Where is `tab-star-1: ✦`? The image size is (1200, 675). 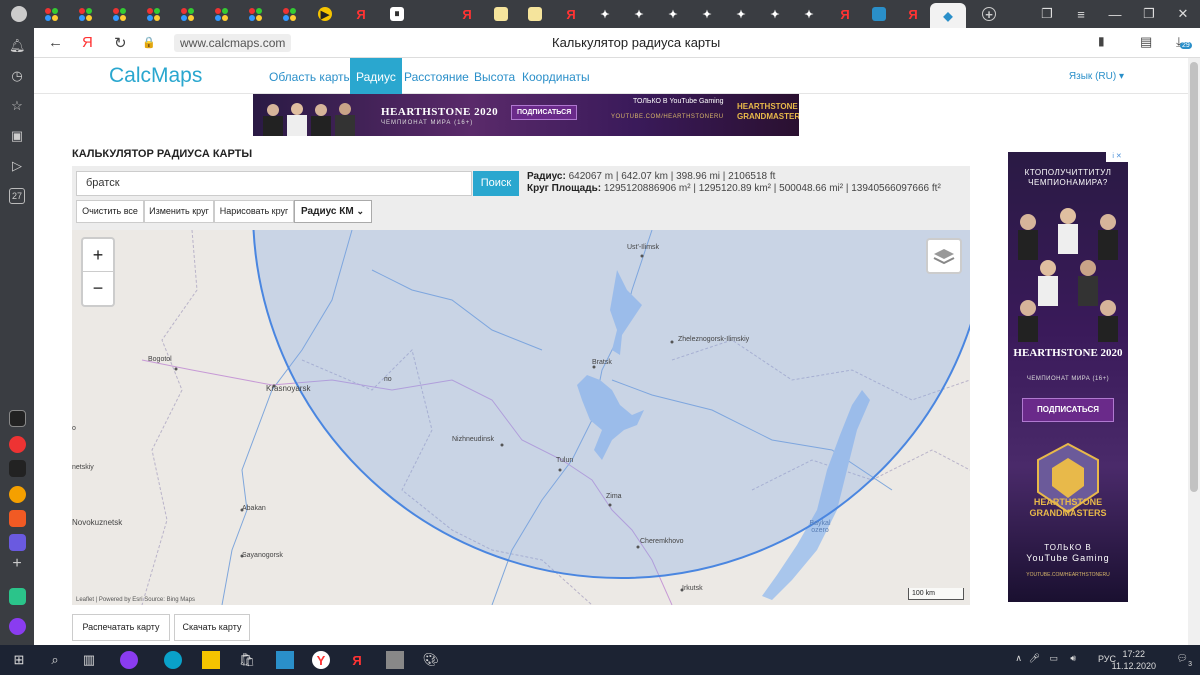 tab-star-1: ✦ is located at coordinates (605, 14).